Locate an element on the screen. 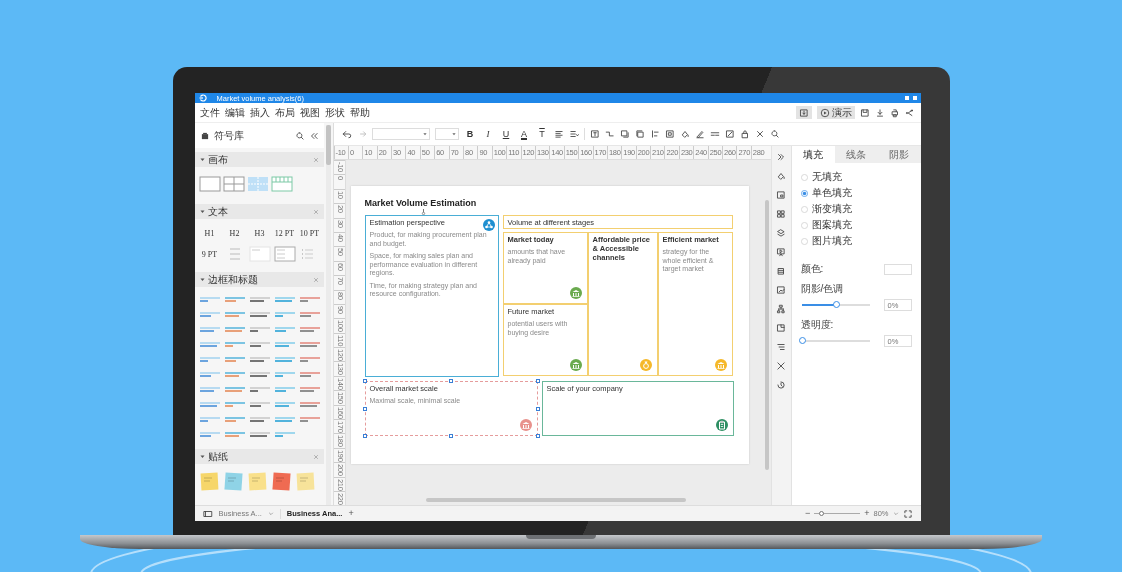 The height and width of the screenshot is (572, 1122). text-style: 10 PT is located at coordinates (309, 233).